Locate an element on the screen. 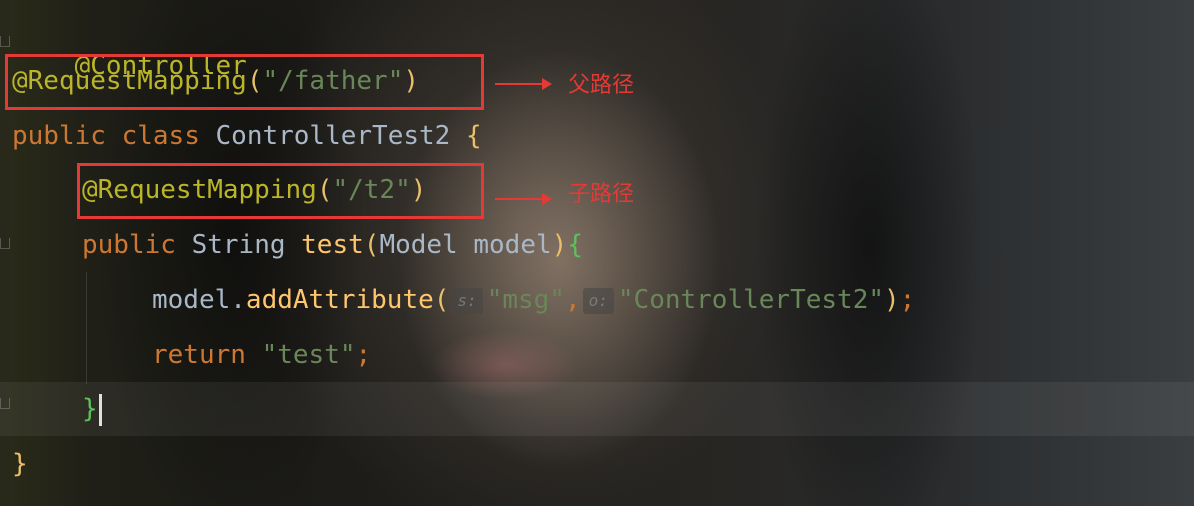 This screenshot has width=1194, height=506. object-token: model. is located at coordinates (199, 300).